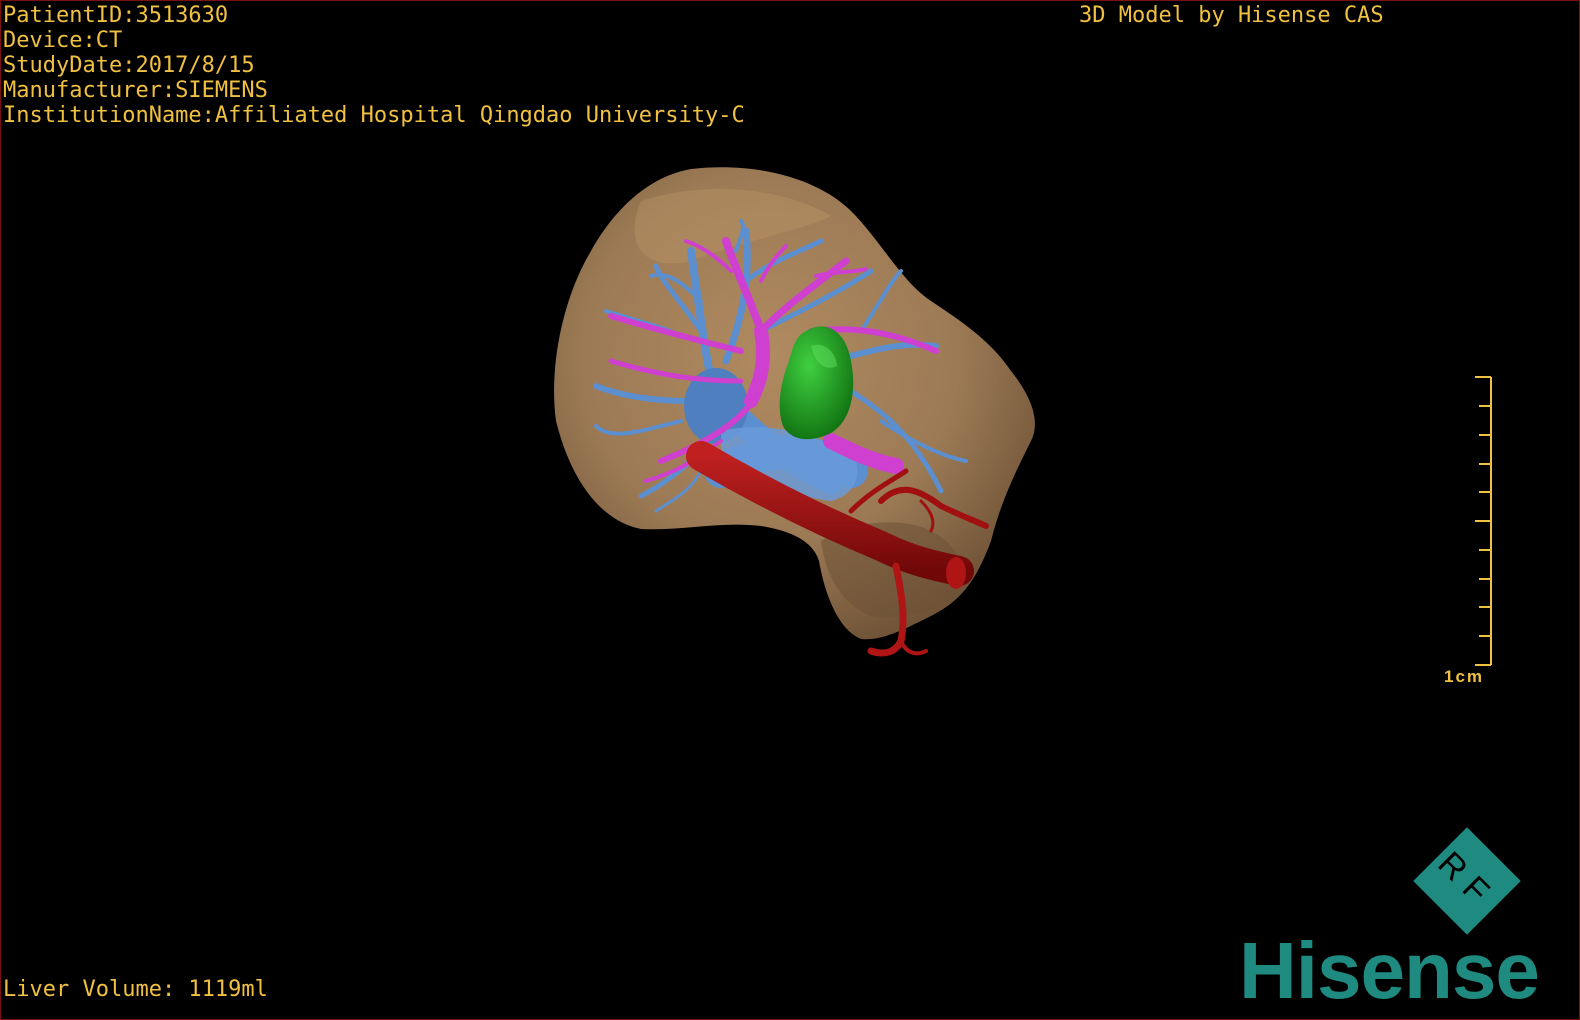 Image resolution: width=1580 pixels, height=1020 pixels. Describe the element at coordinates (1464, 676) in the screenshot. I see `scale-bar-label: 1cm` at that location.